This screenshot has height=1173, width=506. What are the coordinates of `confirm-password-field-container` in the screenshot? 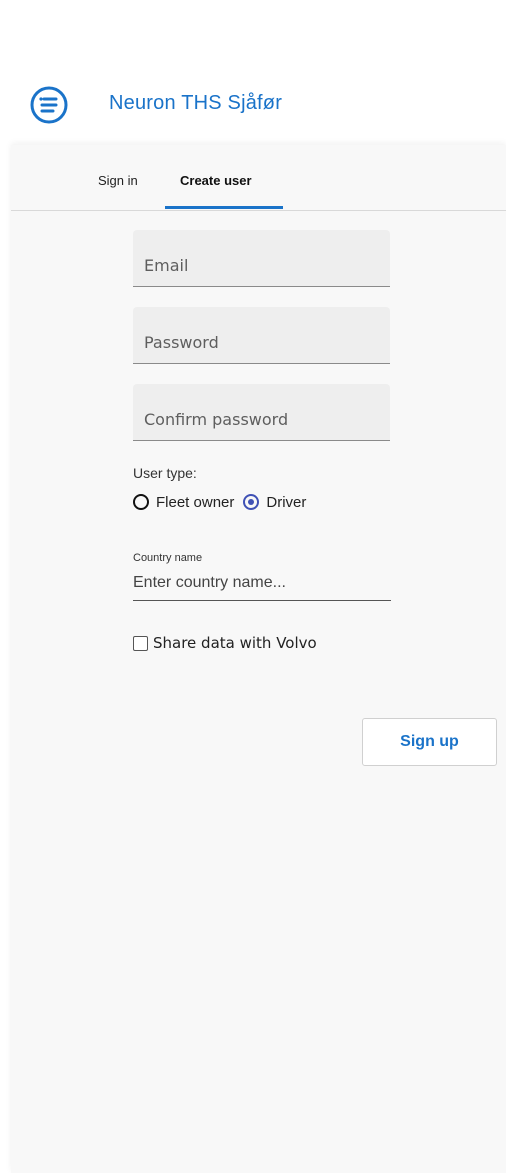 It's located at (261, 412).